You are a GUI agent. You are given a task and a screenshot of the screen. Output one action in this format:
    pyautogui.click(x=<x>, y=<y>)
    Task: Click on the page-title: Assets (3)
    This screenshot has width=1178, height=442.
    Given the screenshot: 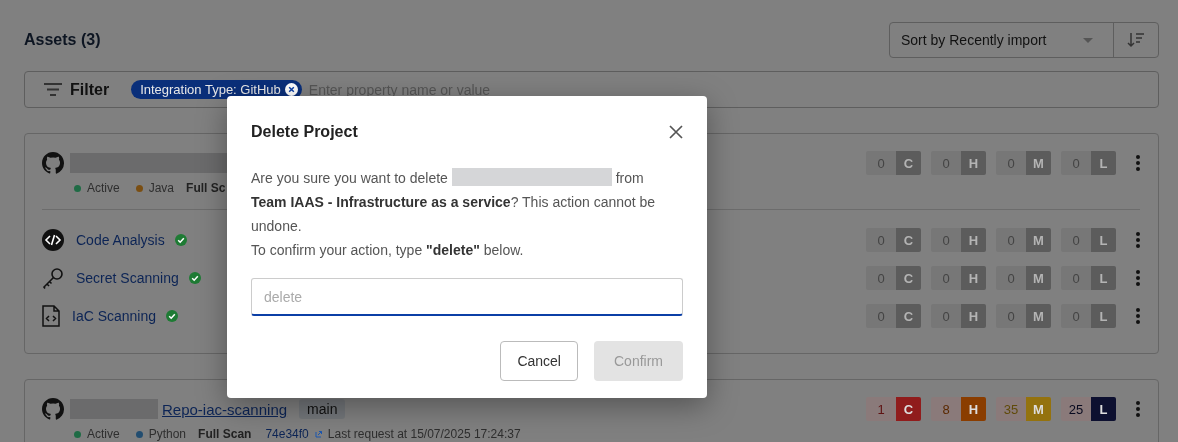 What is the action you would take?
    pyautogui.click(x=62, y=40)
    